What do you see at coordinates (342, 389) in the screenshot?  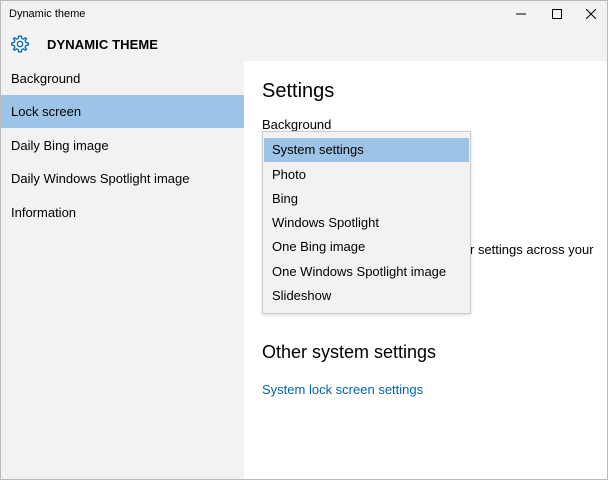 I see `system-lock-screen-settings-link: System lock screen settings` at bounding box center [342, 389].